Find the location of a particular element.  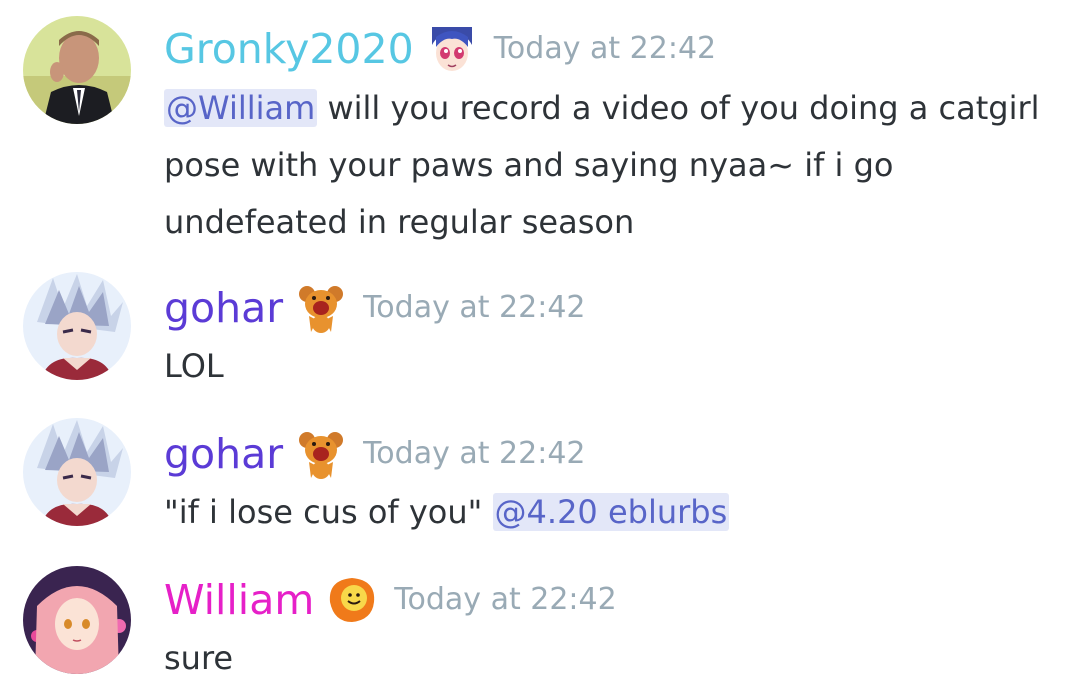

message-content: sure is located at coordinates (614, 658).